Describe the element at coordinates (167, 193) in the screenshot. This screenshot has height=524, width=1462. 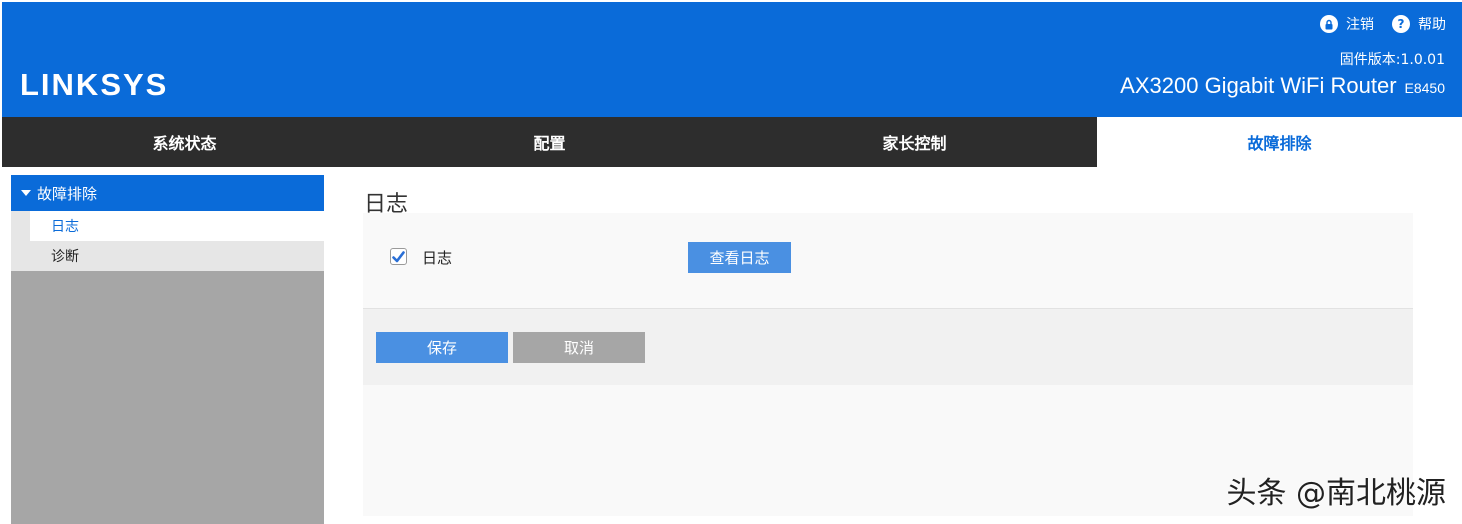
I see `sidebar-section-troubleshooting: 故障排除` at that location.